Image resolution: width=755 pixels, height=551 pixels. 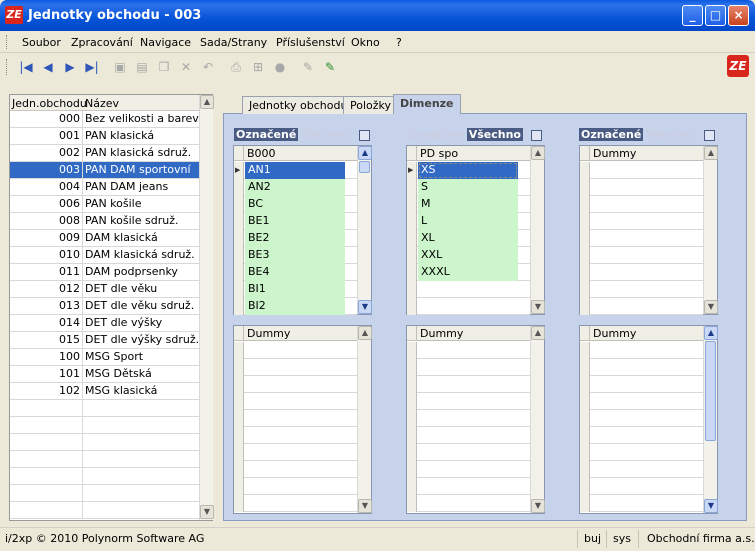 What do you see at coordinates (105, 221) in the screenshot?
I see `table-row: 008 PAN košile sdruž.` at bounding box center [105, 221].